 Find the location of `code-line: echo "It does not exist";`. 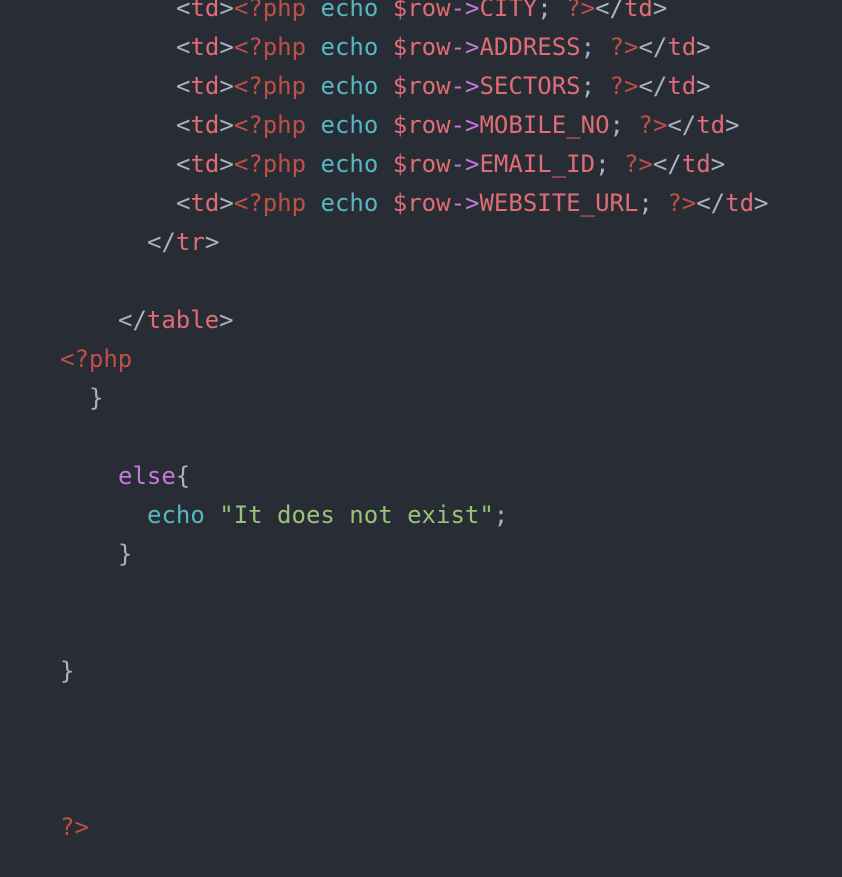

code-line: echo "It does not exist"; is located at coordinates (284, 515).